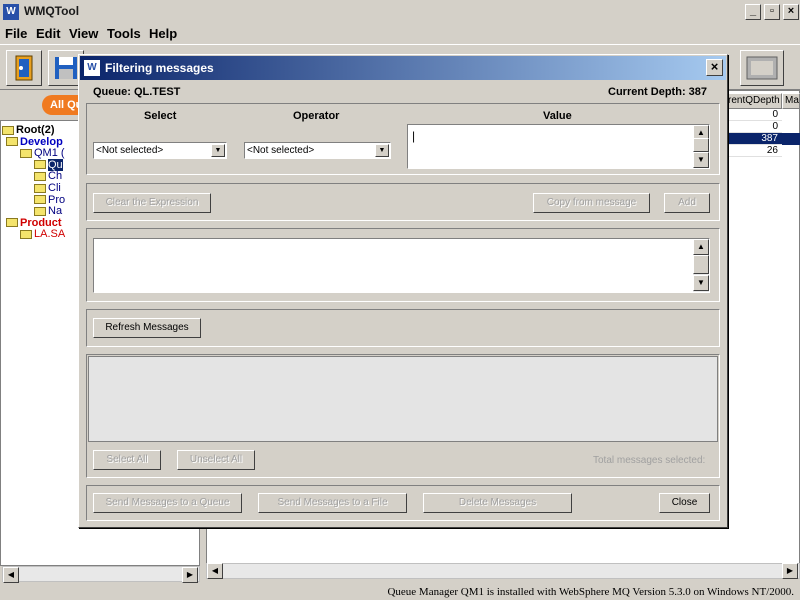 This screenshot has width=800, height=600. What do you see at coordinates (160, 116) in the screenshot?
I see `select-column-label: Select` at bounding box center [160, 116].